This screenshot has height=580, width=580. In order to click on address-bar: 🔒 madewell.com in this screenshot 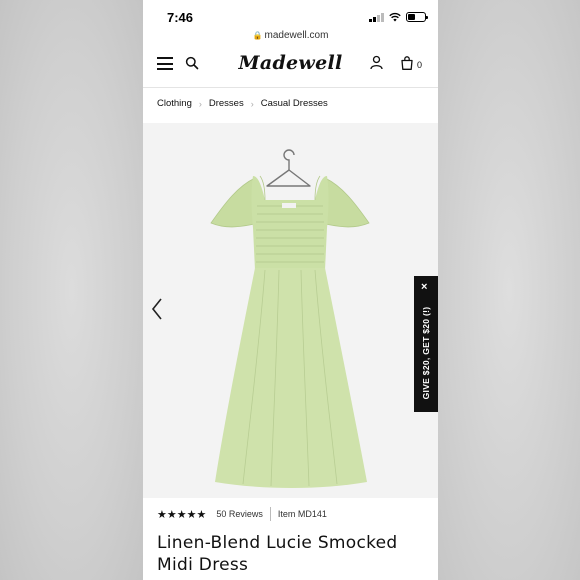, I will do `click(290, 39)`.